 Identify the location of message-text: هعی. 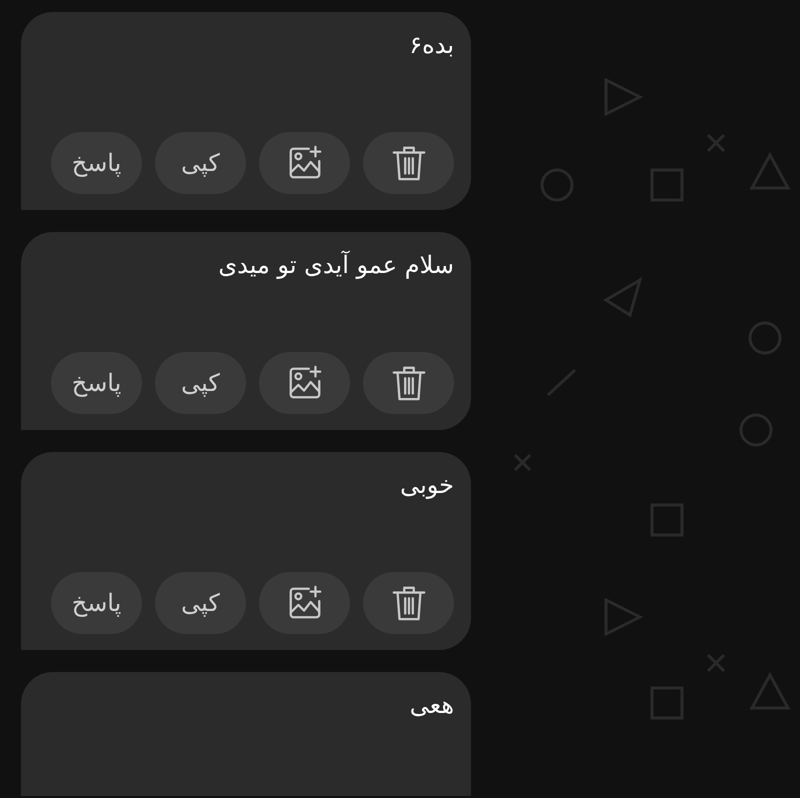
(432, 705).